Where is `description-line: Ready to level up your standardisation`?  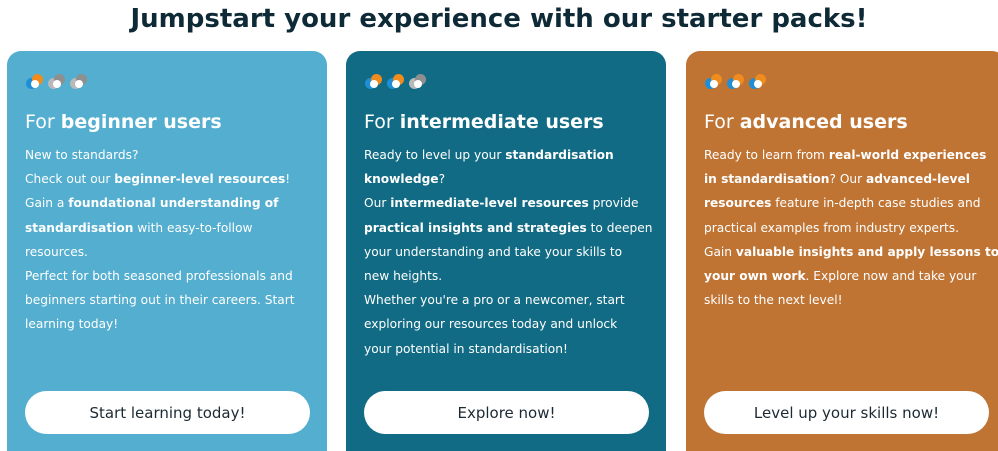 description-line: Ready to level up your standardisation is located at coordinates (506, 155).